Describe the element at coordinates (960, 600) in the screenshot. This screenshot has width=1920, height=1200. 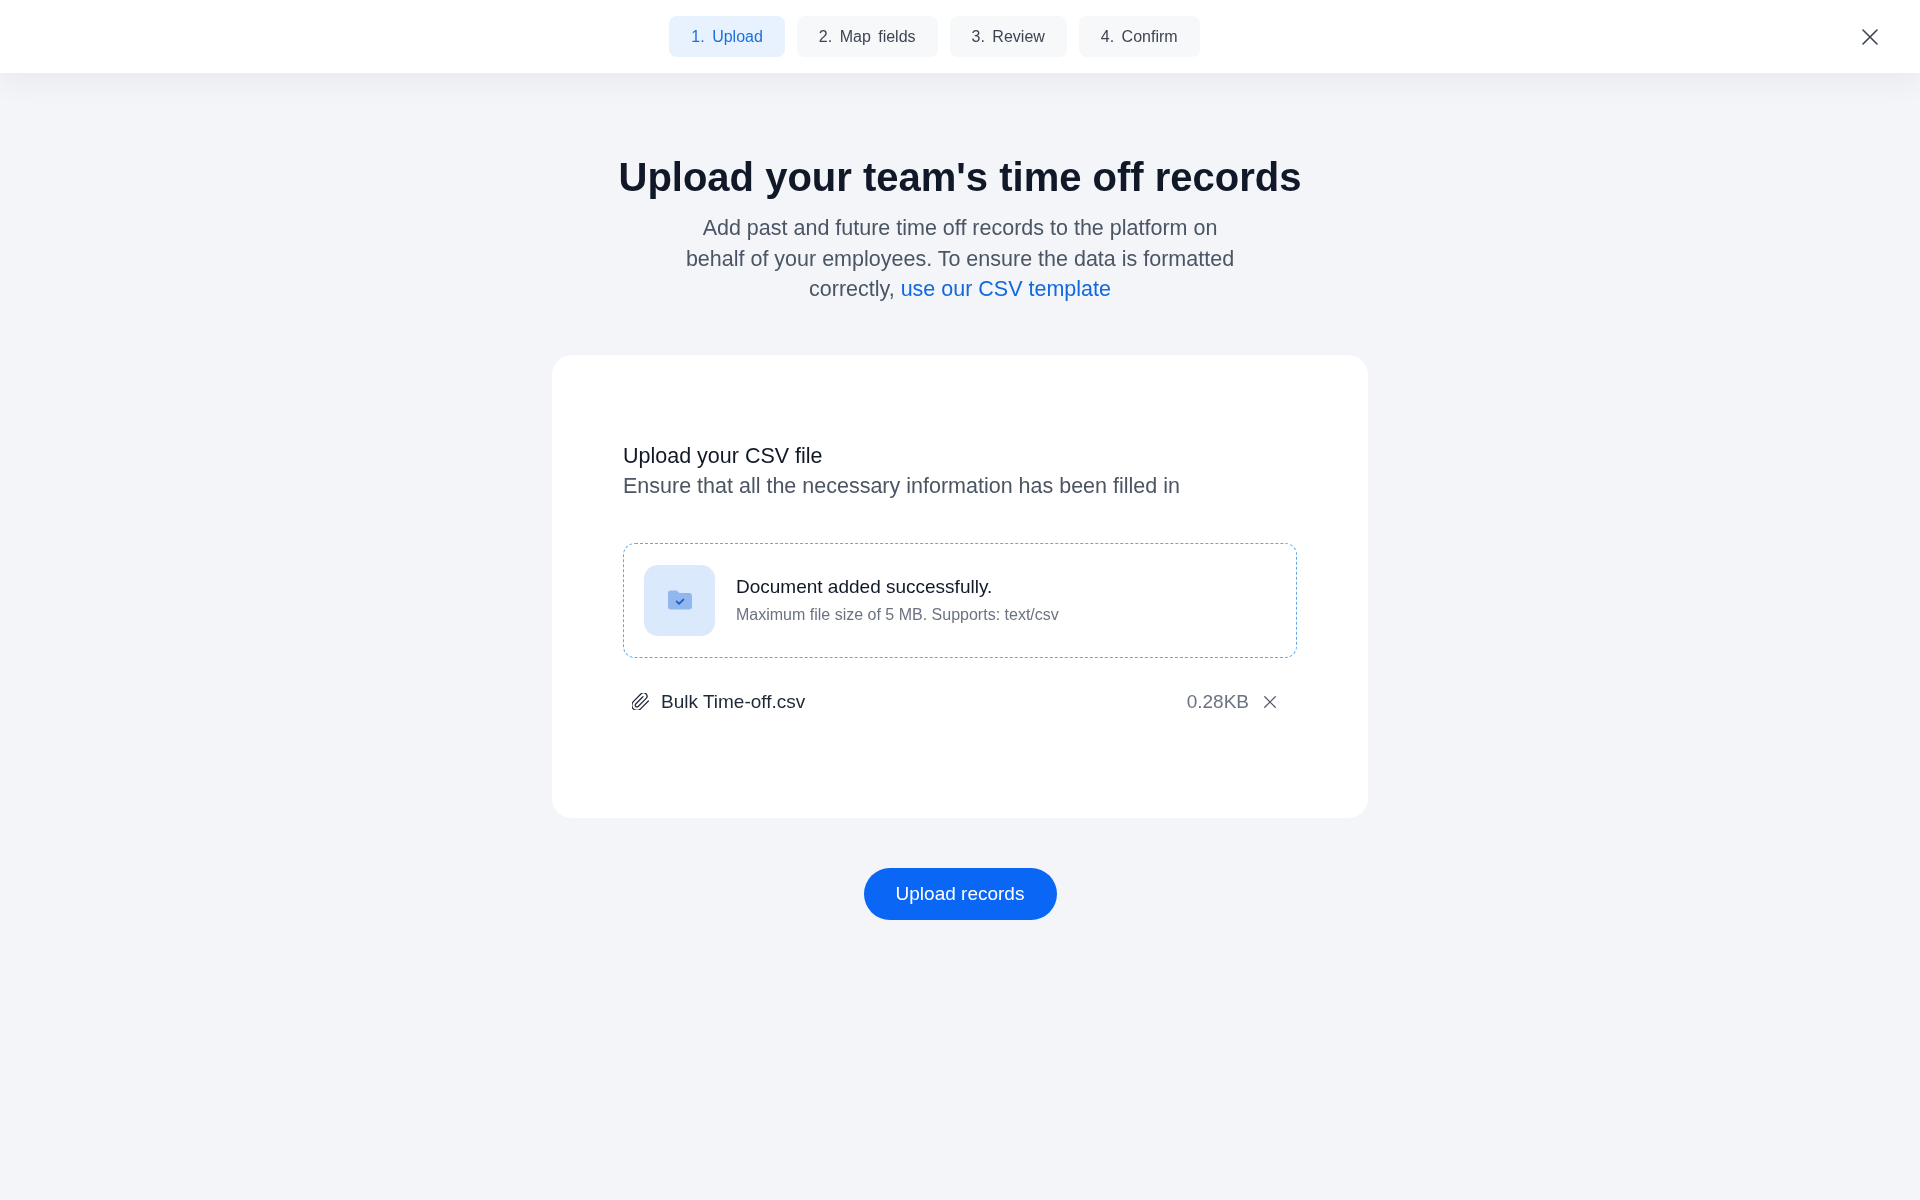
I see `file-dropzone: Document added successfully. Maximum file size of 5 MB. Supports: text/csv` at that location.